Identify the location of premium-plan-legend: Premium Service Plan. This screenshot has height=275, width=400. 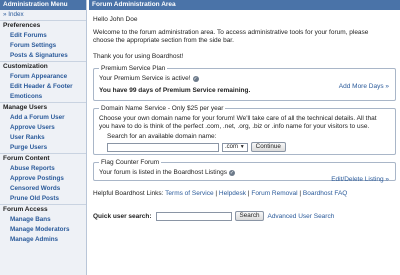
(133, 68).